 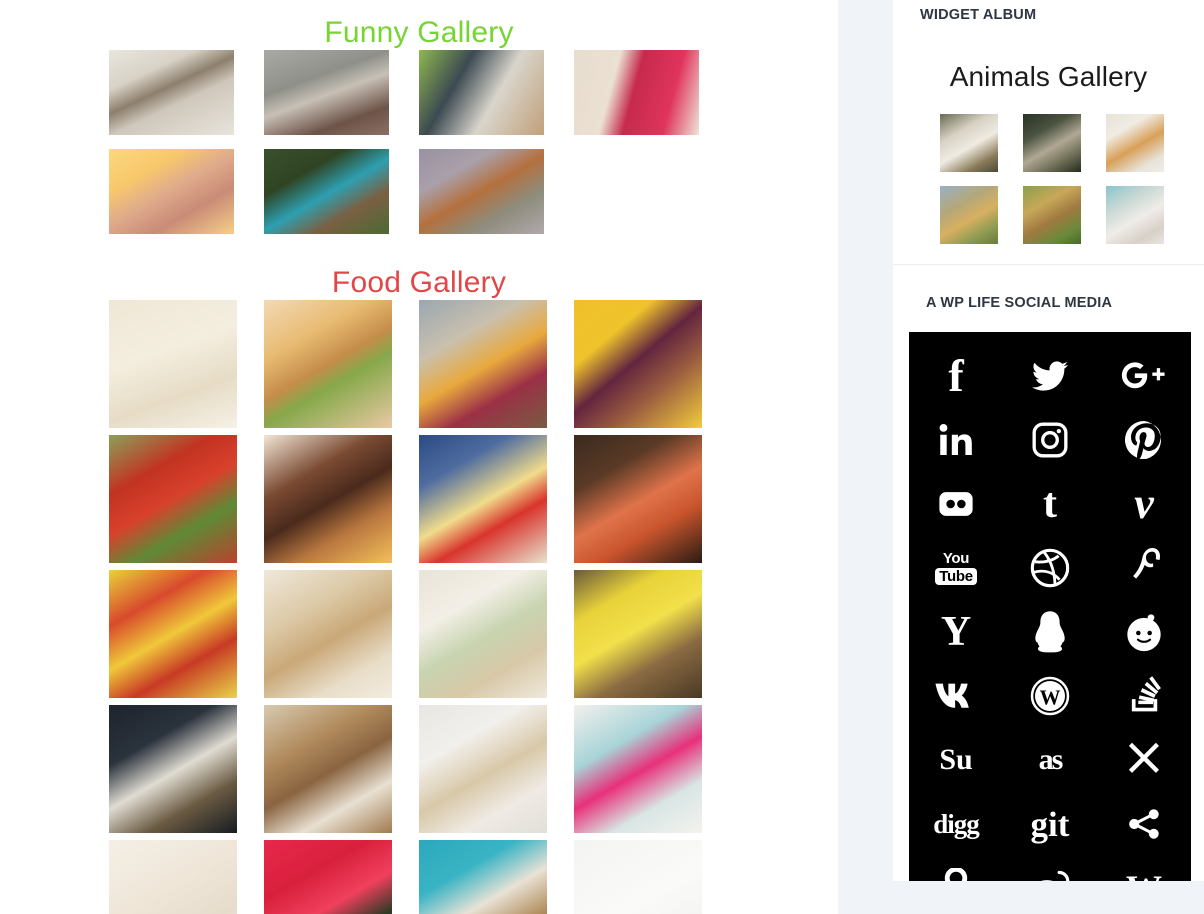 What do you see at coordinates (1048, 175) in the screenshot?
I see `album-thumbnail-grid` at bounding box center [1048, 175].